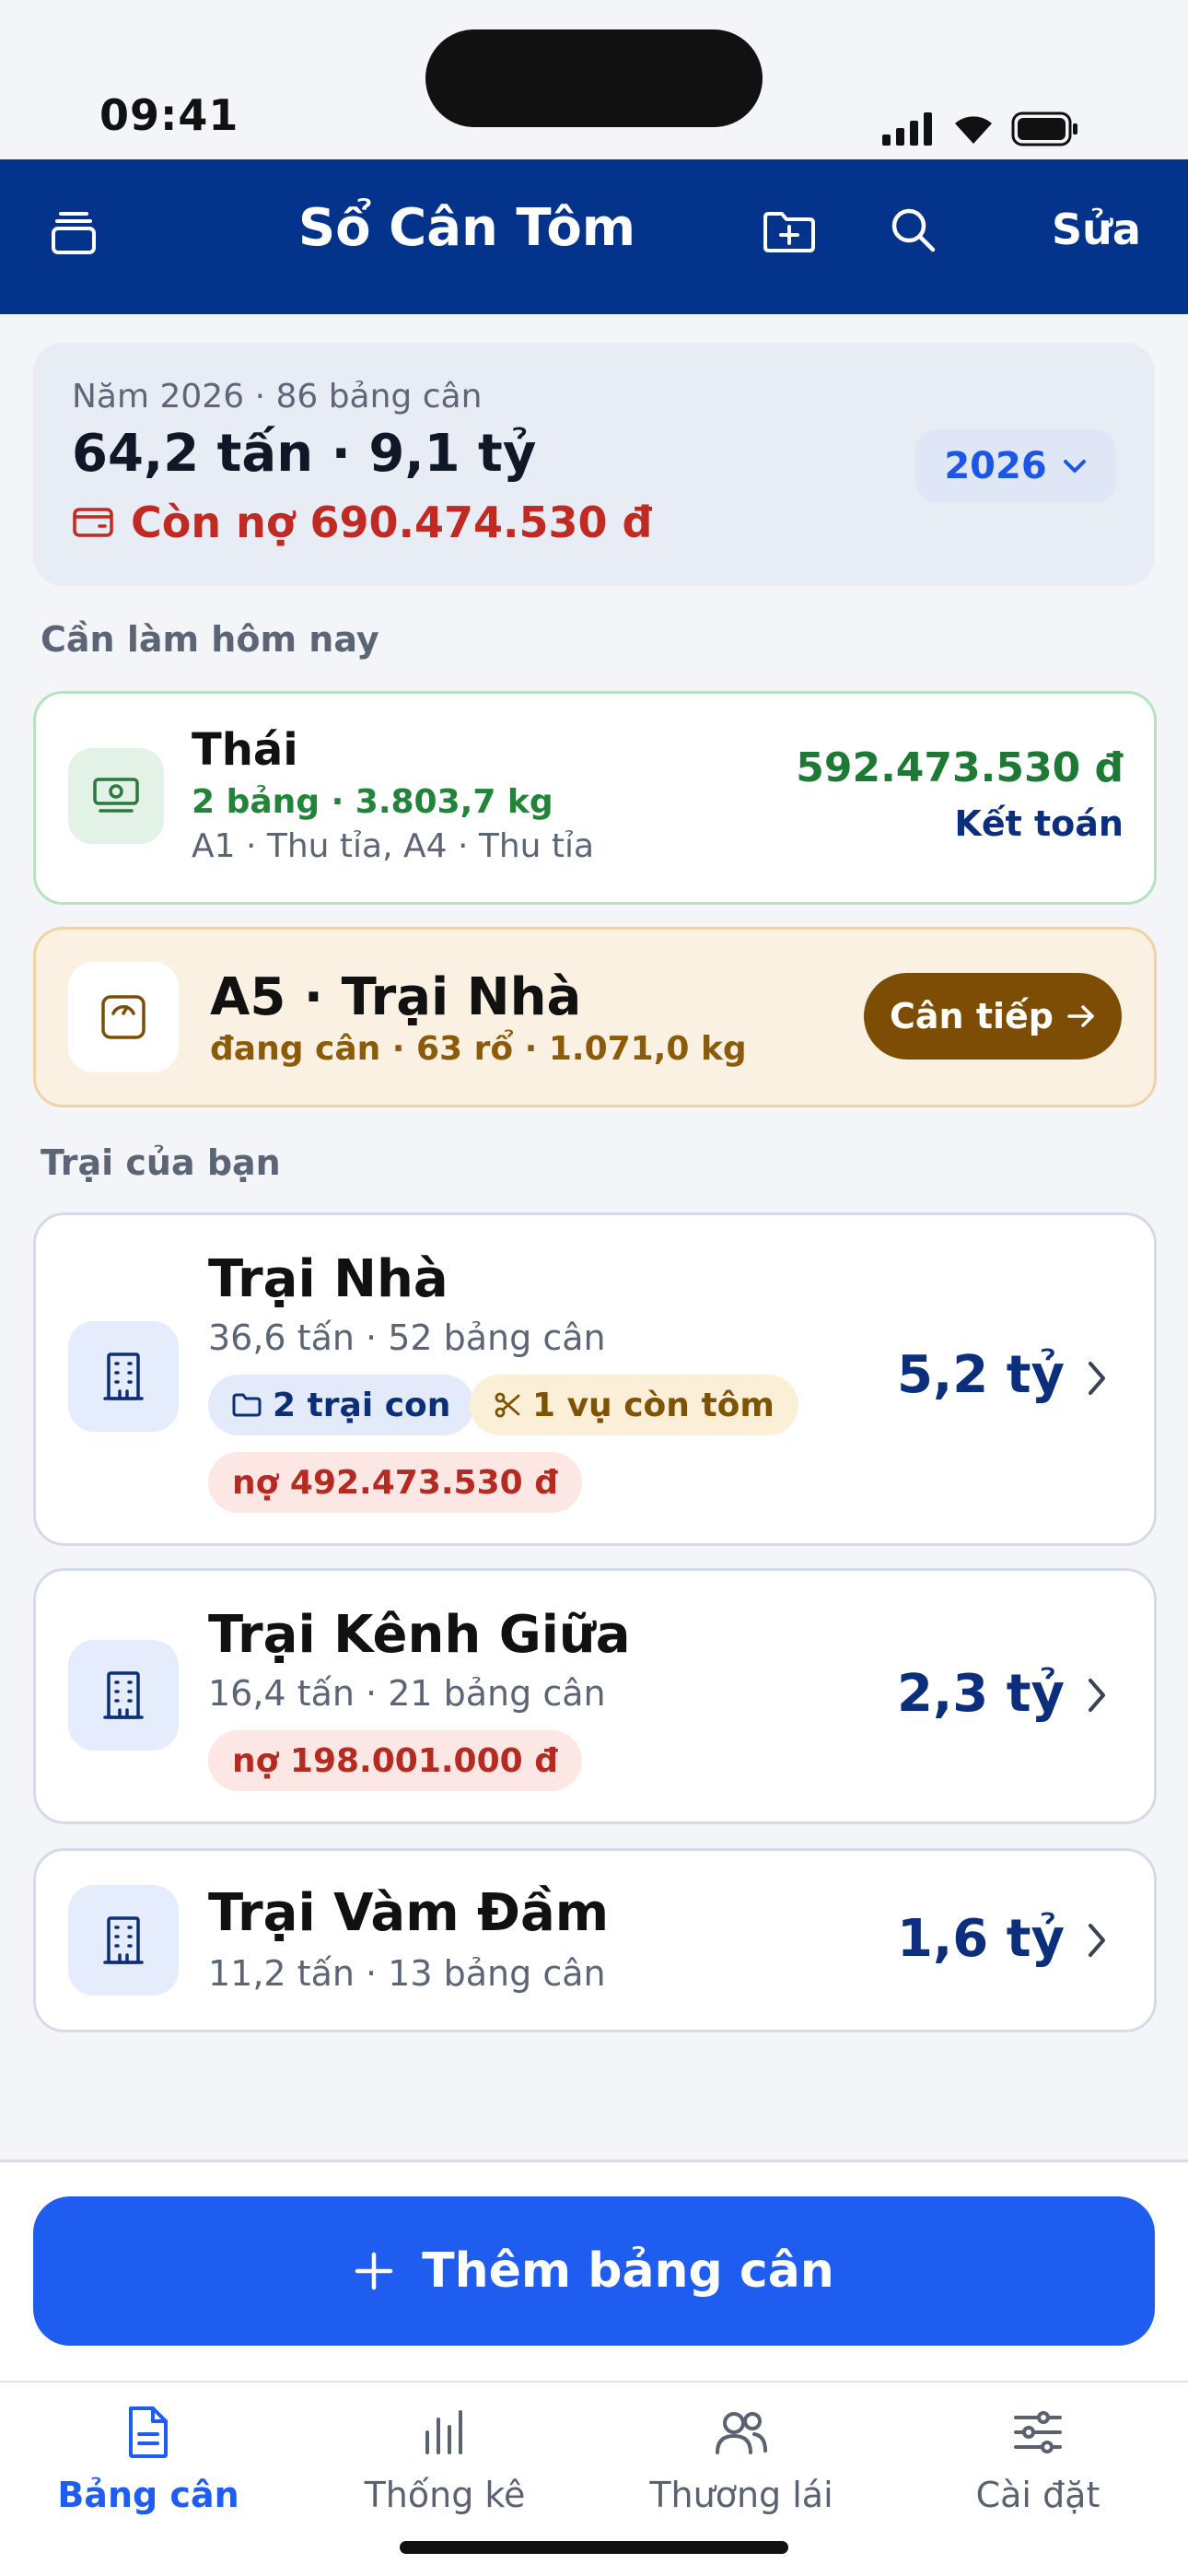  I want to click on trader-name: Thái, so click(245, 750).